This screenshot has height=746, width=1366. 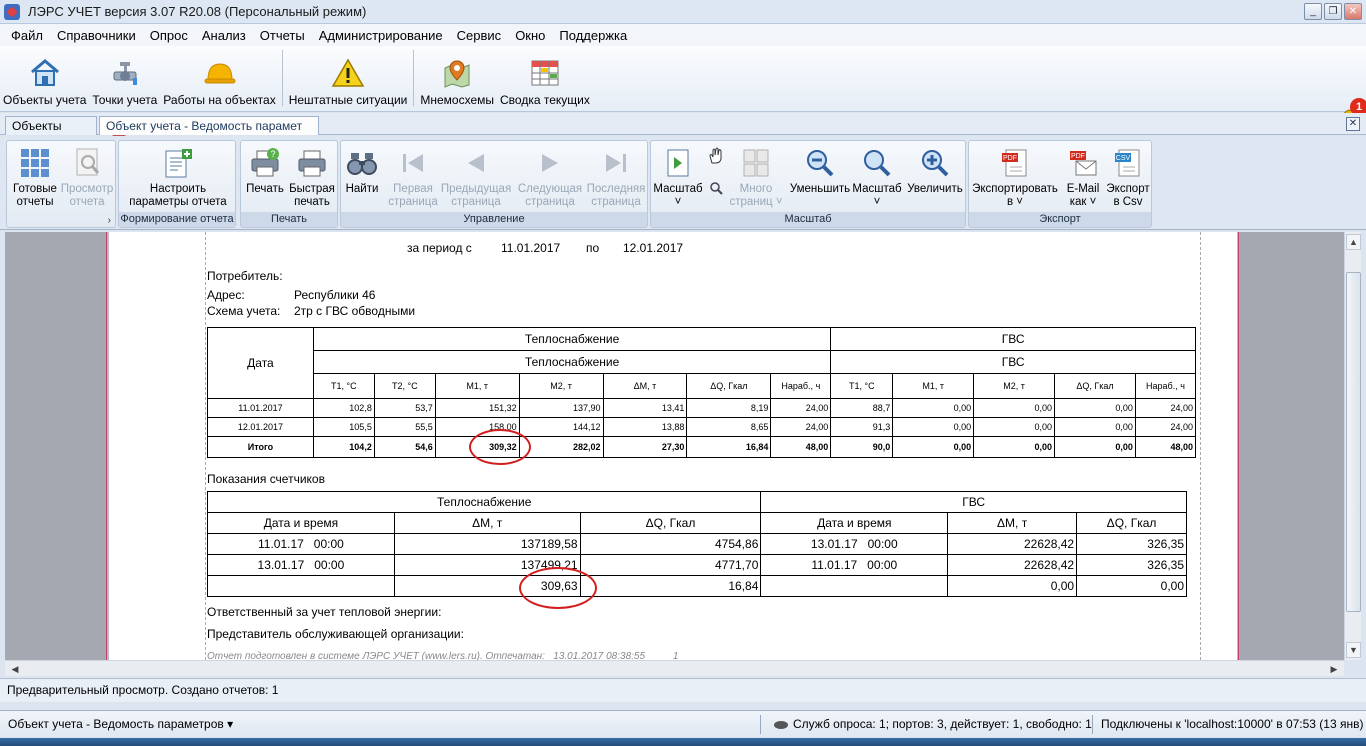 I want to click on col-header: M2, т, so click(x=1014, y=386).